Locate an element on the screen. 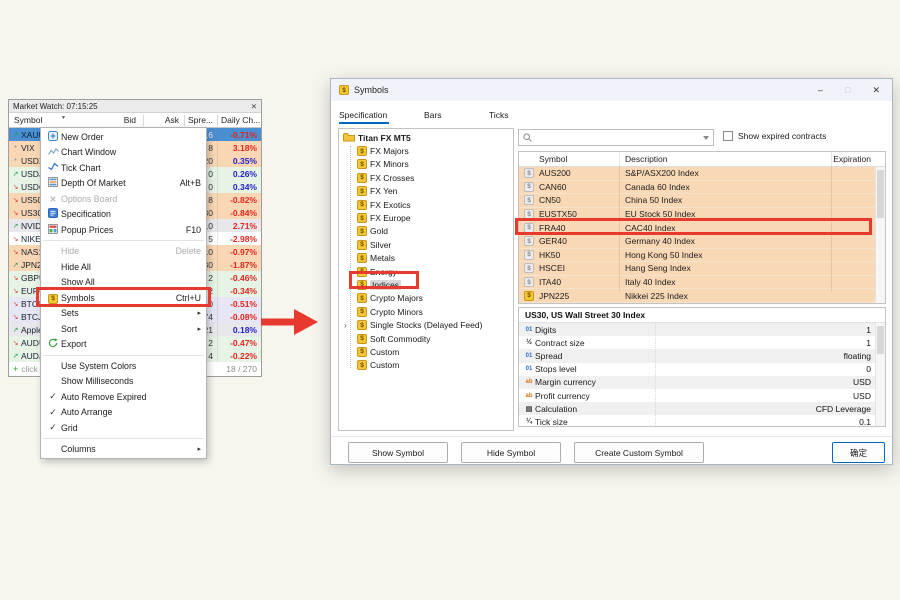 The image size is (900, 600). hide-symbol-button: Hide Symbol is located at coordinates (511, 452).